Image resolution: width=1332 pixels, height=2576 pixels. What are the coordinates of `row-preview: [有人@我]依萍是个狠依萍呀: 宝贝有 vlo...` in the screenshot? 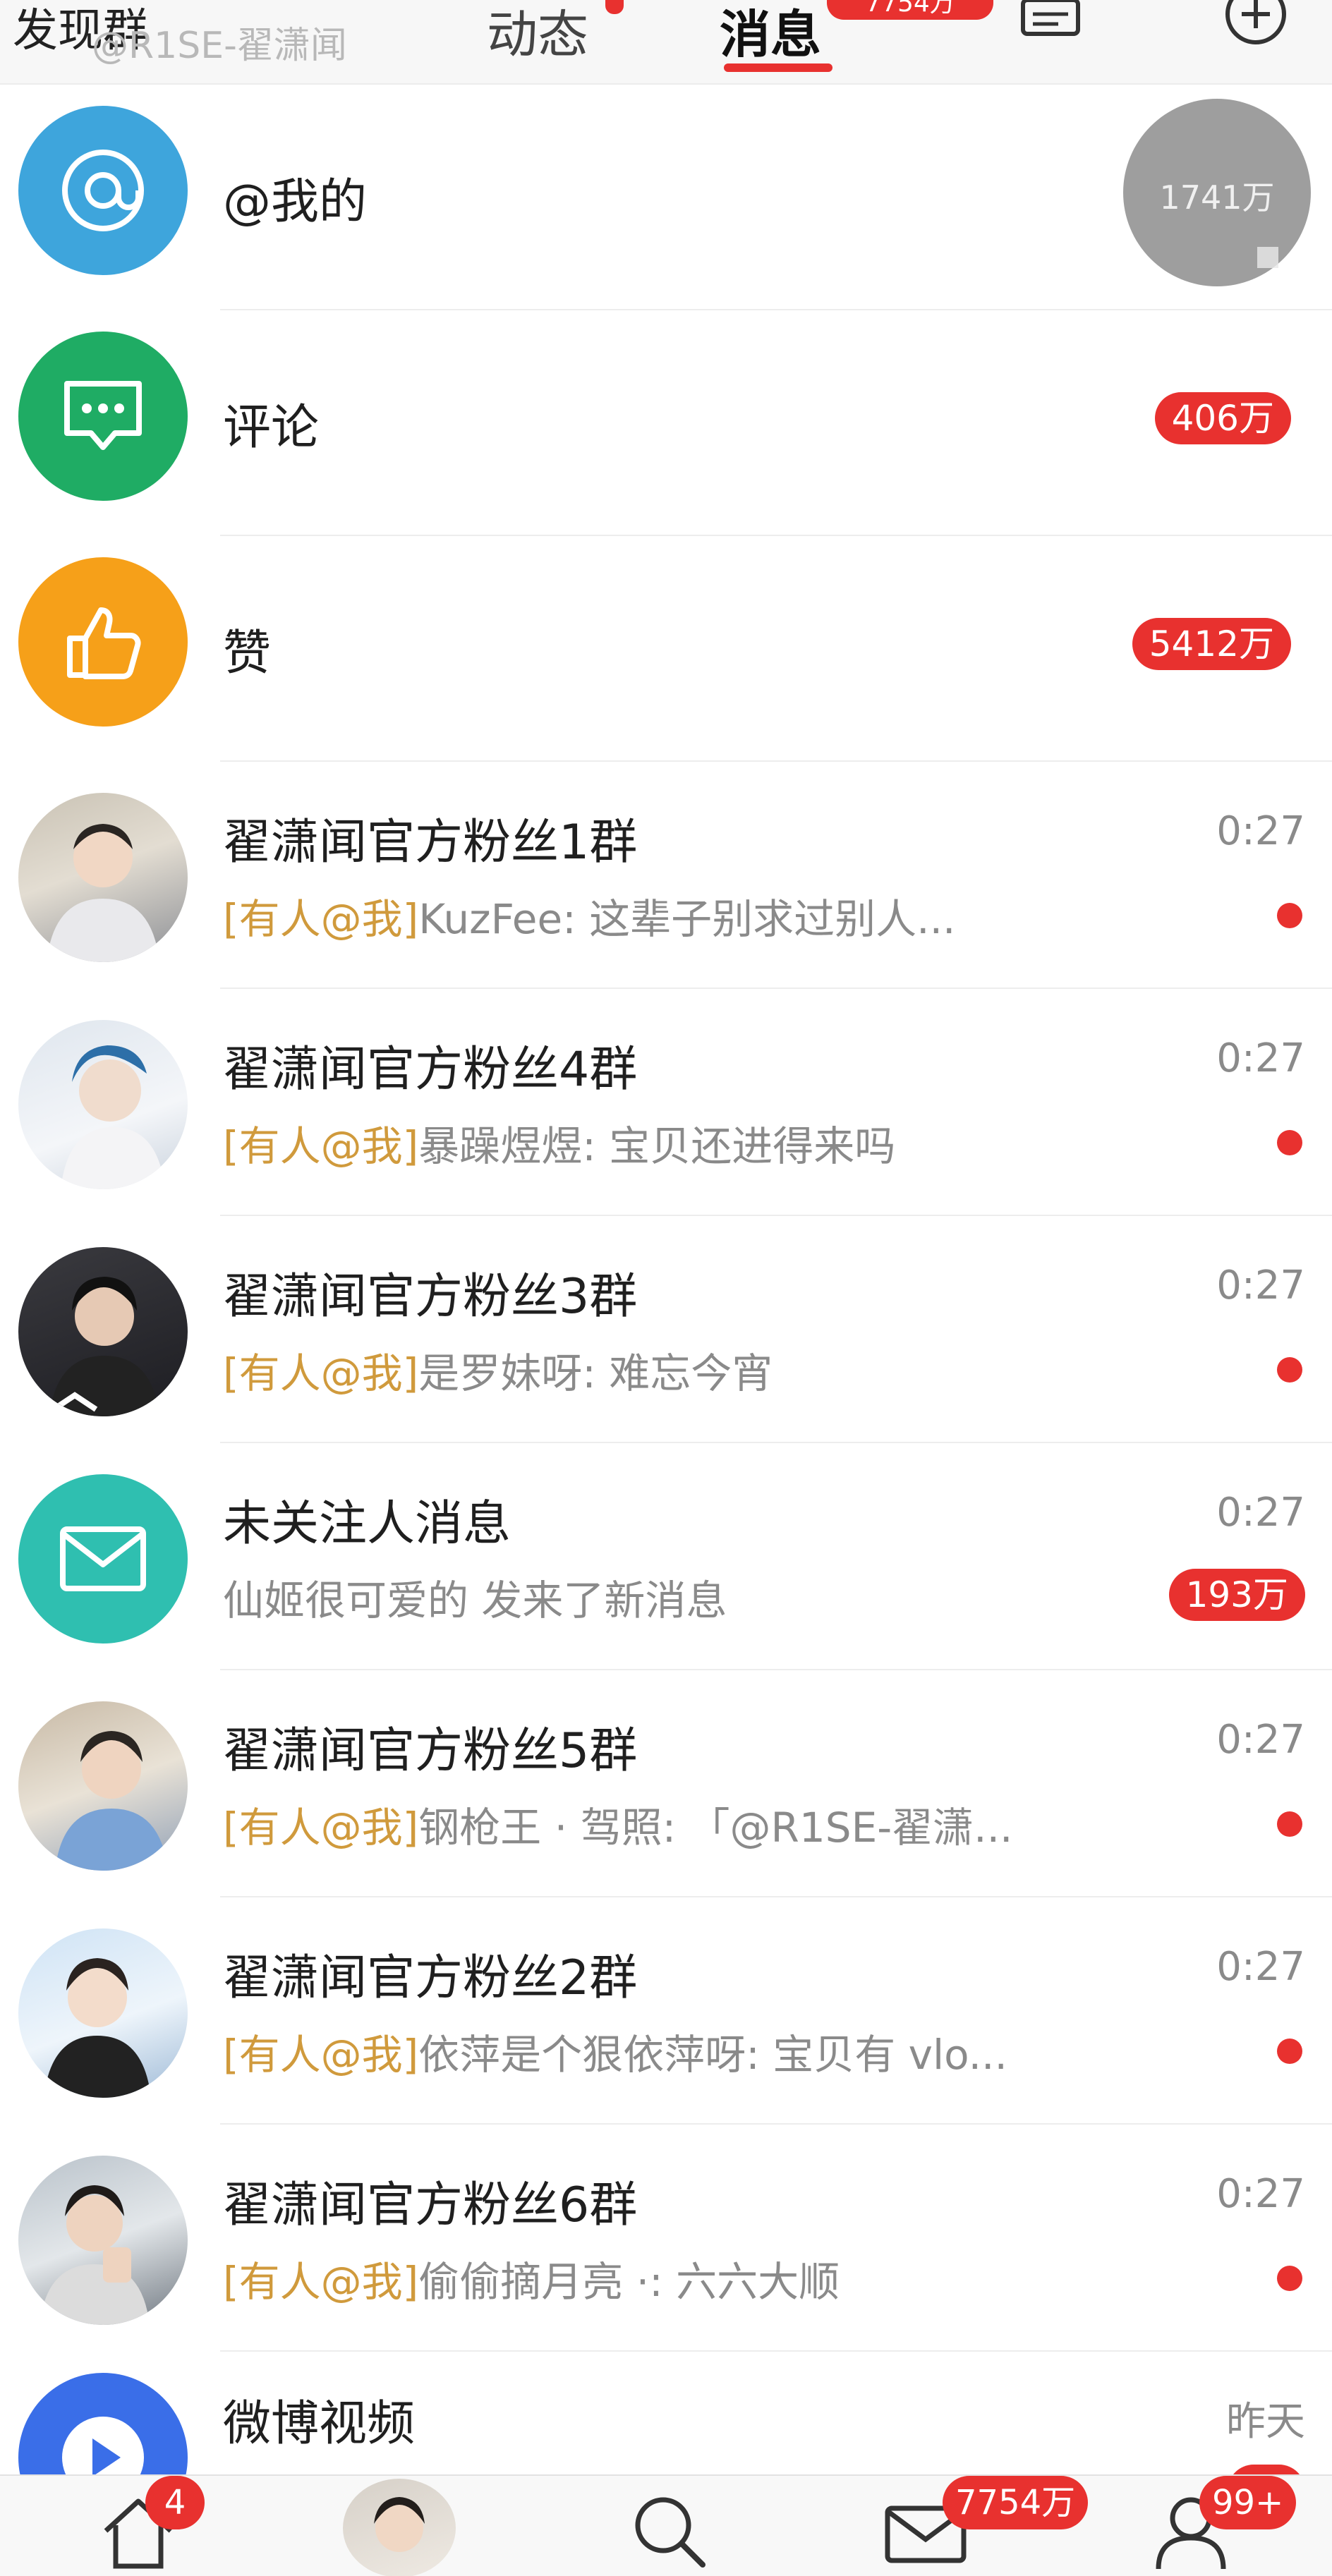 It's located at (615, 2051).